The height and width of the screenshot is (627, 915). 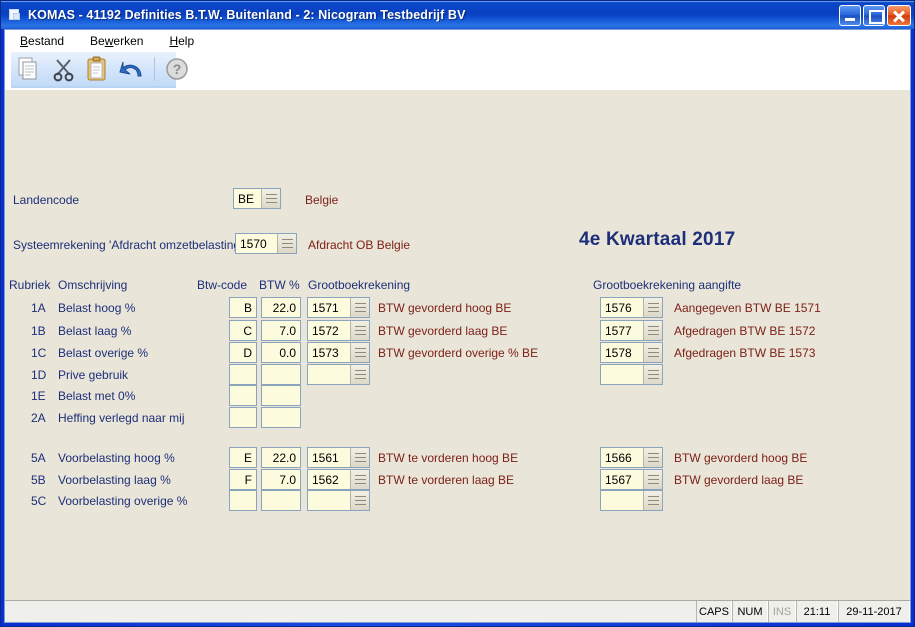 What do you see at coordinates (181, 41) in the screenshot?
I see `menu-item-help: Help` at bounding box center [181, 41].